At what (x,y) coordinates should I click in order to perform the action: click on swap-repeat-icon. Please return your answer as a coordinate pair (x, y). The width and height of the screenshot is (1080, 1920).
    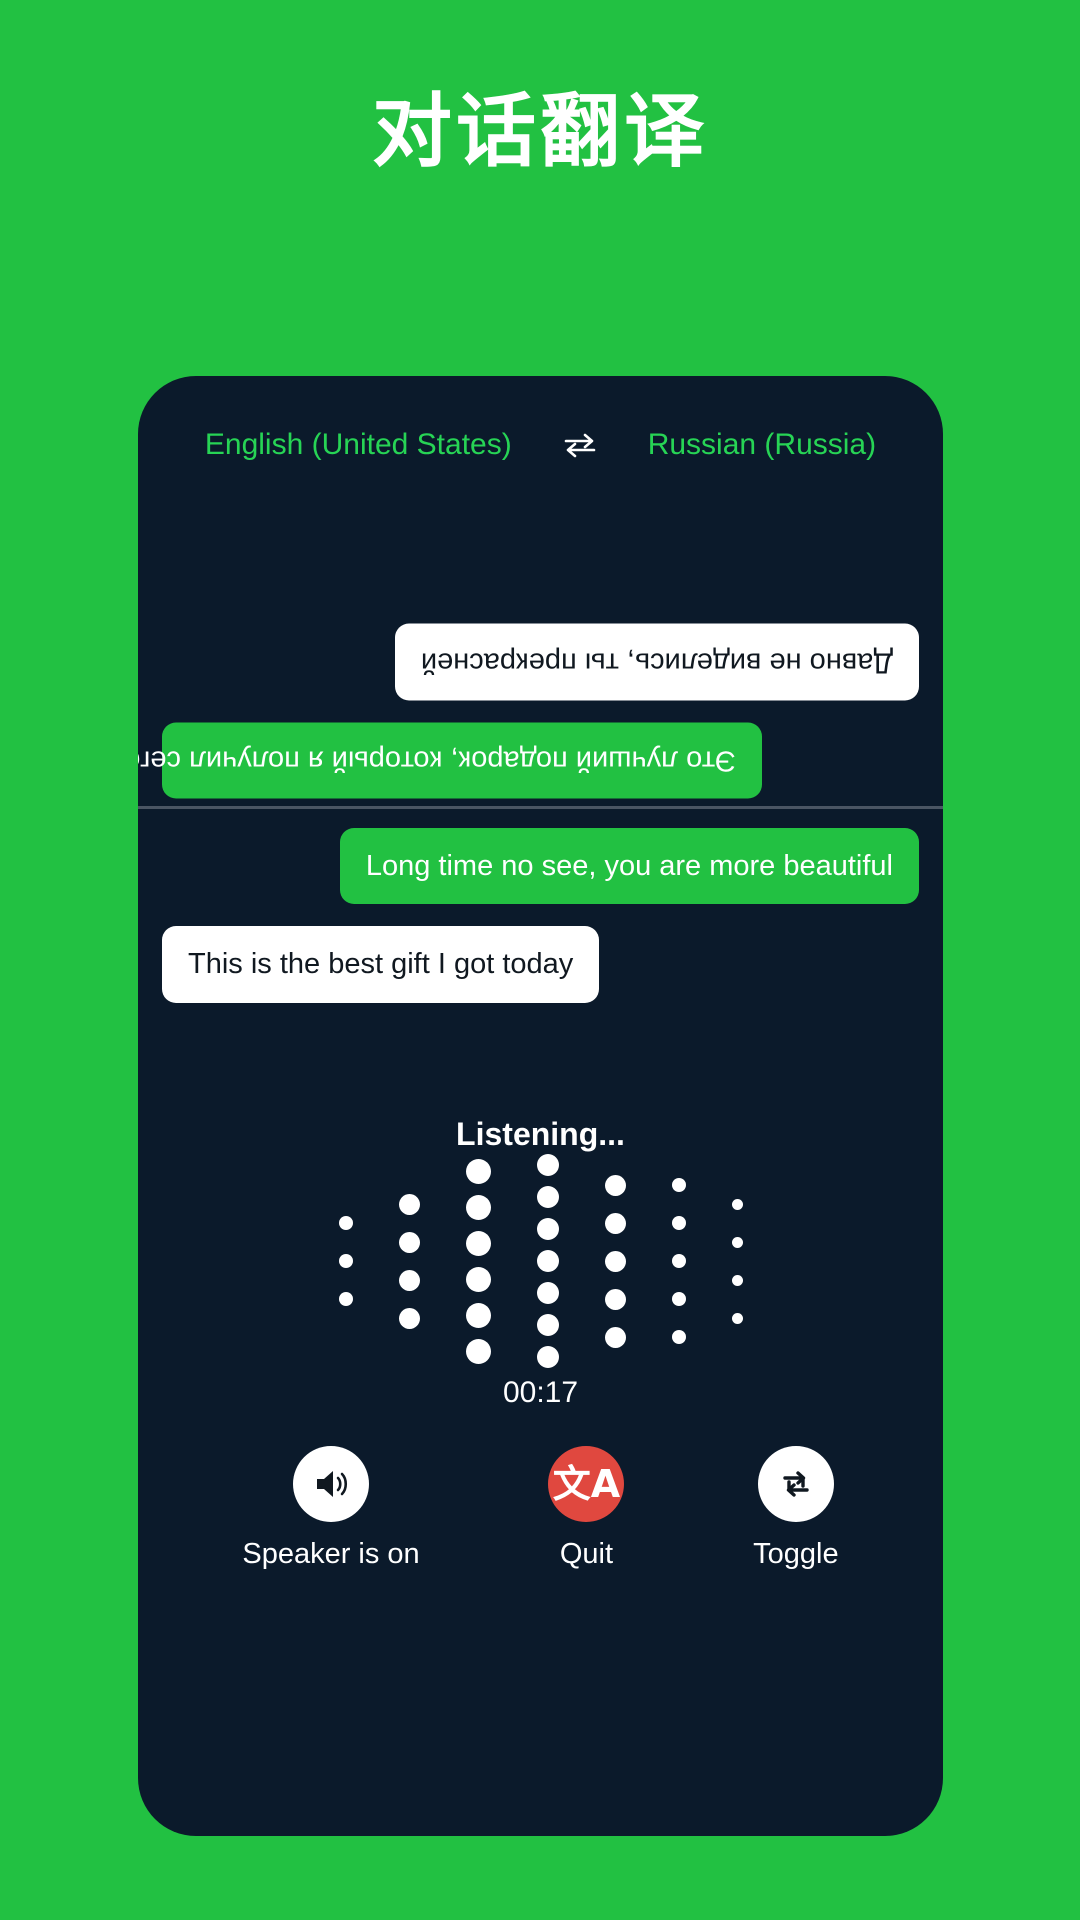
    Looking at the image, I should click on (795, 1484).